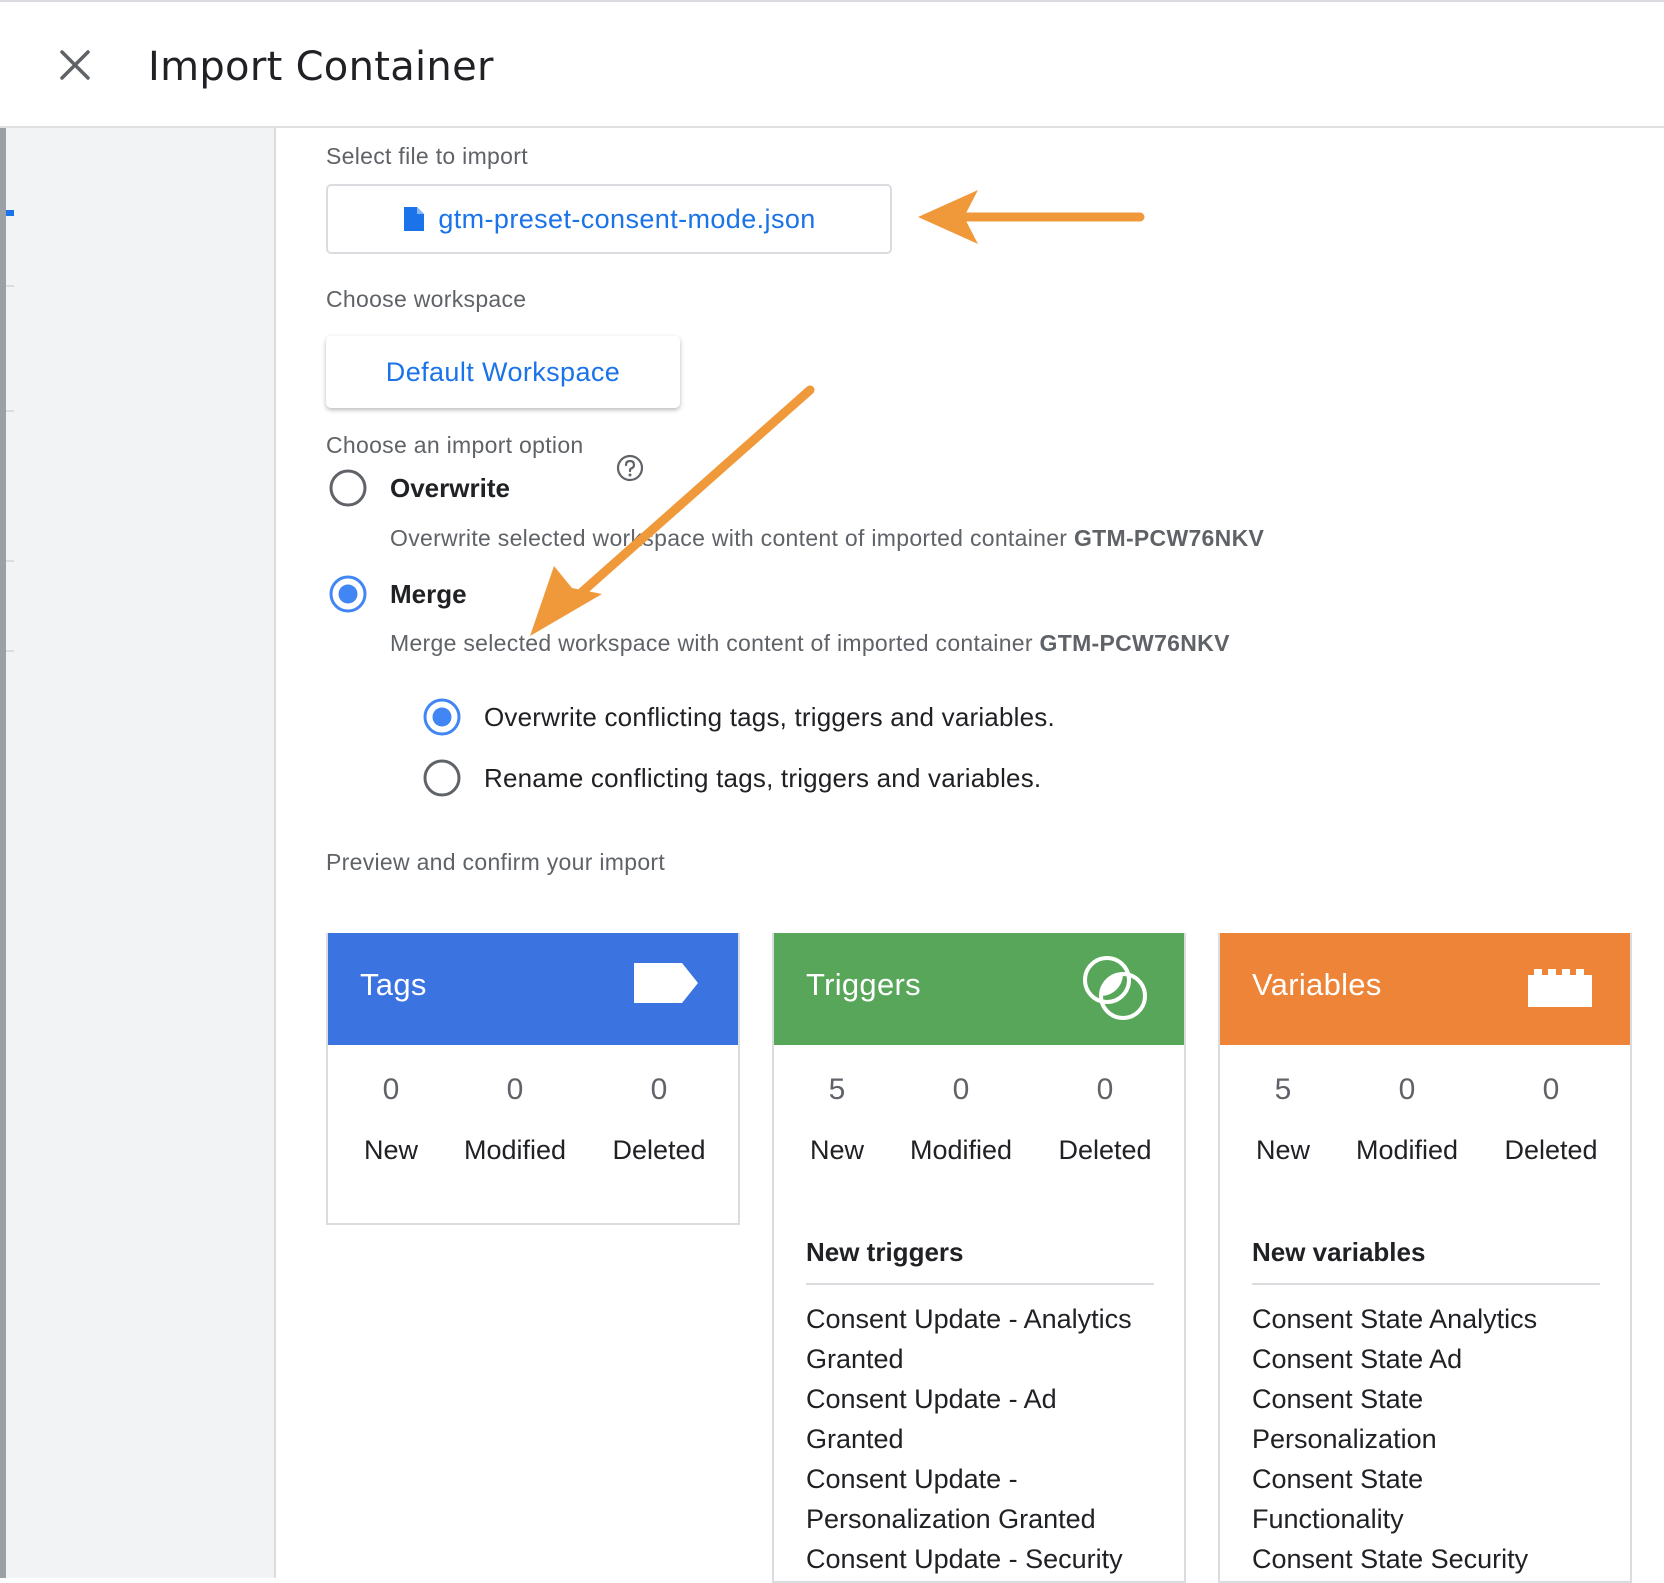 Image resolution: width=1664 pixels, height=1583 pixels. What do you see at coordinates (1169, 538) in the screenshot?
I see `overwrite-container-id: GTM-PCW76NKV` at bounding box center [1169, 538].